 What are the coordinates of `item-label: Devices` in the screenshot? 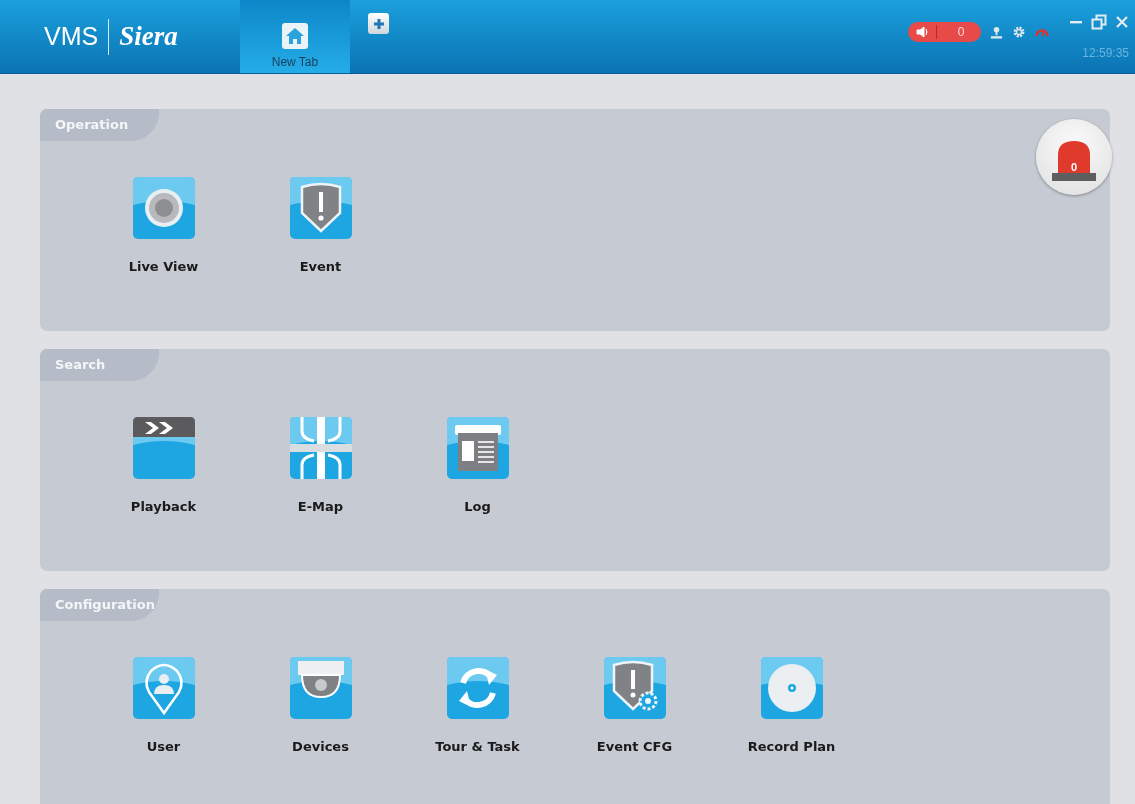 It's located at (320, 746).